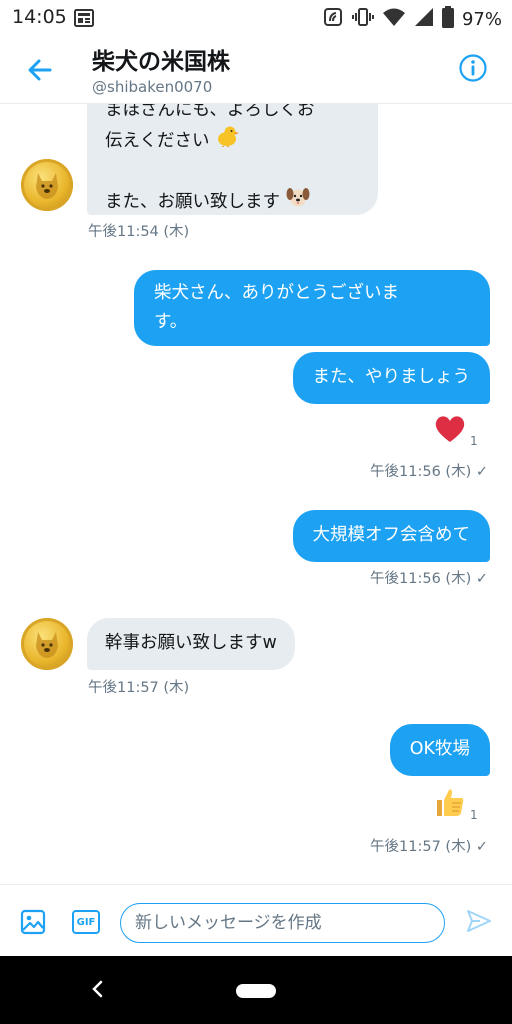 Image resolution: width=512 pixels, height=1024 pixels. Describe the element at coordinates (161, 62) in the screenshot. I see `page-title: 柴犬の米国株` at that location.